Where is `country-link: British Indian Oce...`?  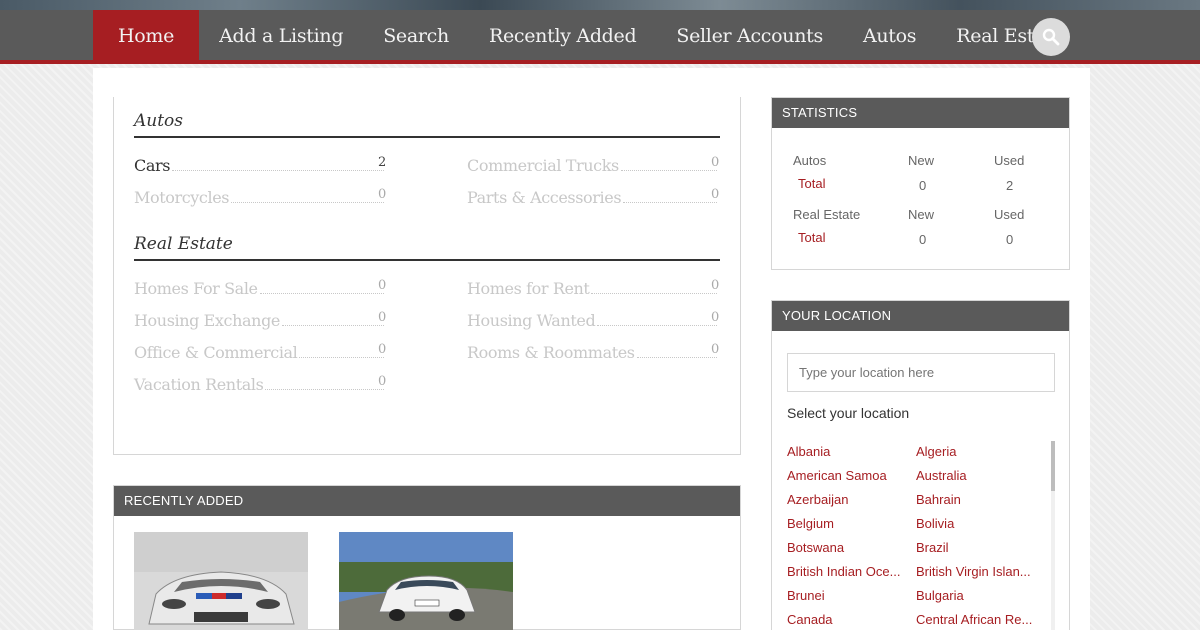 country-link: British Indian Oce... is located at coordinates (846, 571).